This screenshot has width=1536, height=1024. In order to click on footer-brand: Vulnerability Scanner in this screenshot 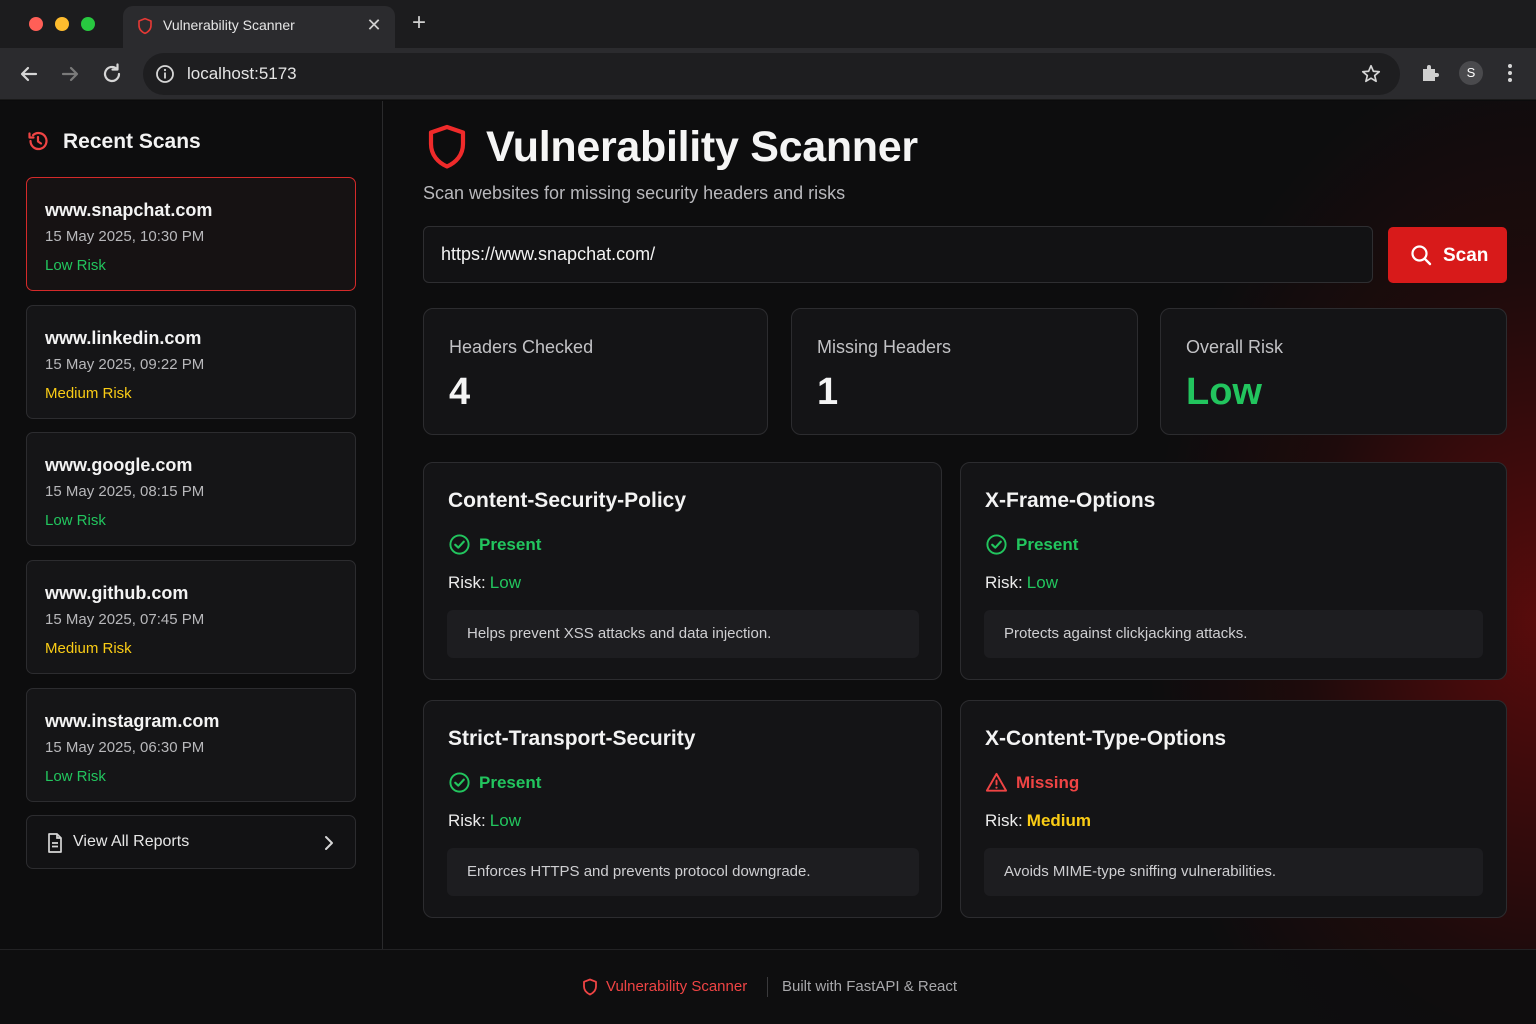, I will do `click(677, 986)`.